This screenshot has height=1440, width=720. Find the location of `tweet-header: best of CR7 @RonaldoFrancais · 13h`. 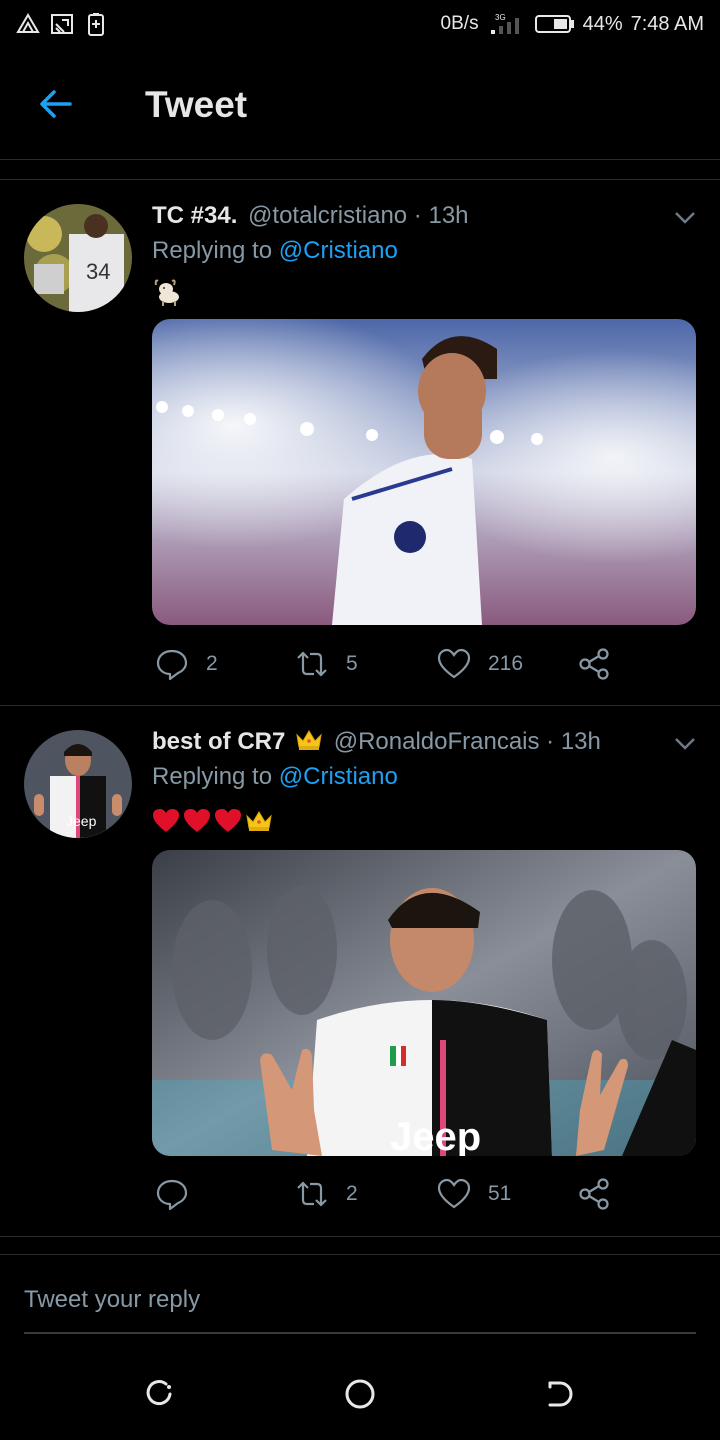

tweet-header: best of CR7 @RonaldoFrancais · 13h is located at coordinates (376, 742).